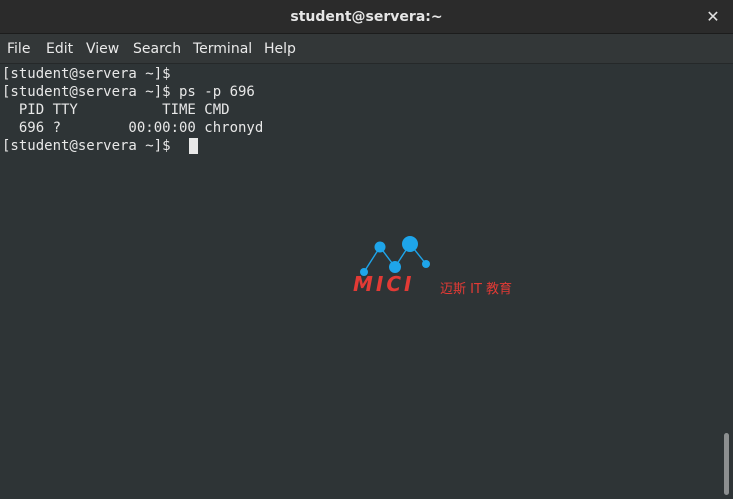 The width and height of the screenshot is (733, 499). I want to click on close-icon: ✕, so click(713, 17).